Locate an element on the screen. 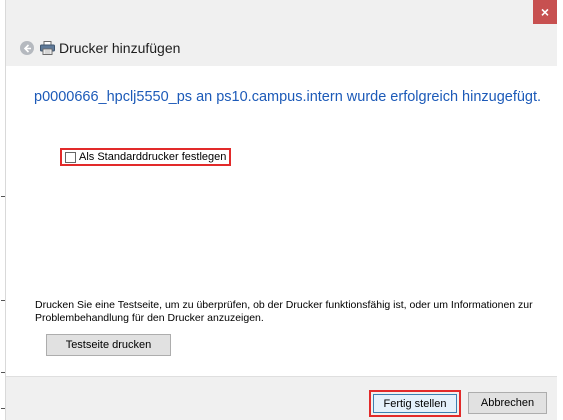  print-test-page-button: Testseite drucken is located at coordinates (108, 345).